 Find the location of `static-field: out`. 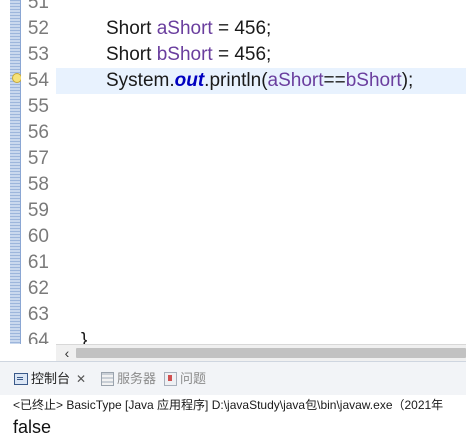

static-field: out is located at coordinates (189, 80).